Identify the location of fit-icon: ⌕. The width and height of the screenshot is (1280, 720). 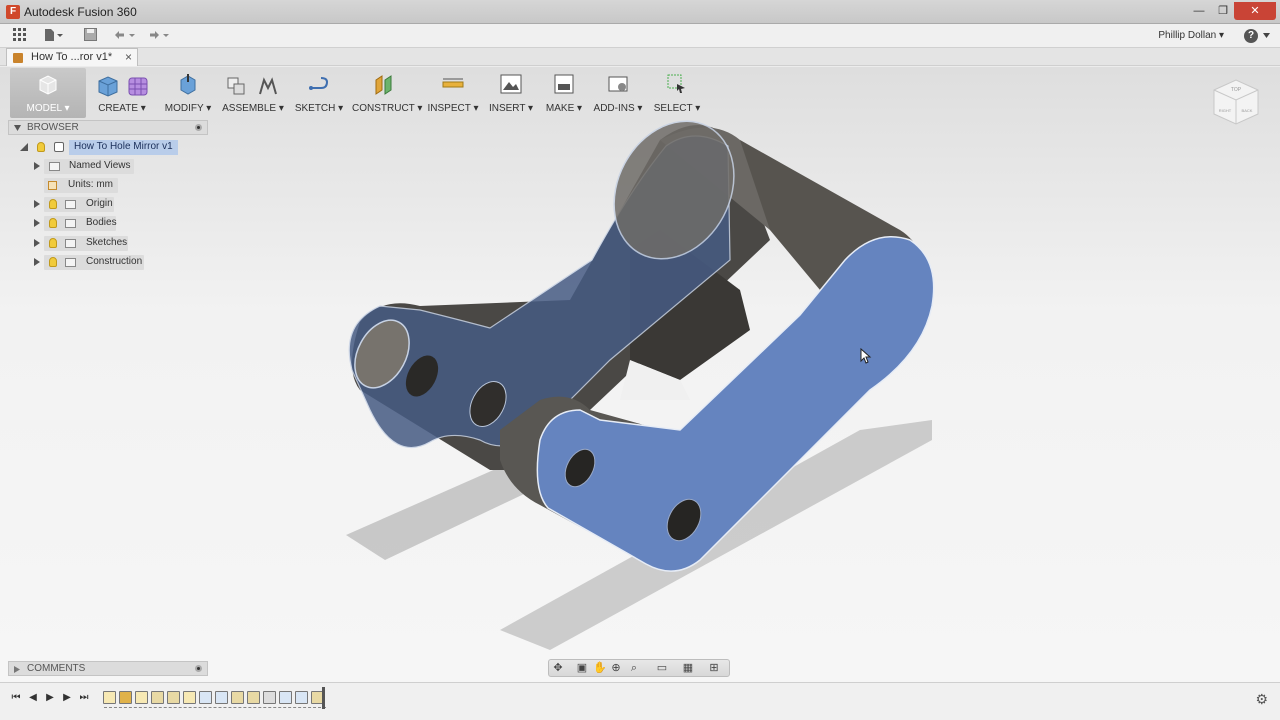
(634, 668).